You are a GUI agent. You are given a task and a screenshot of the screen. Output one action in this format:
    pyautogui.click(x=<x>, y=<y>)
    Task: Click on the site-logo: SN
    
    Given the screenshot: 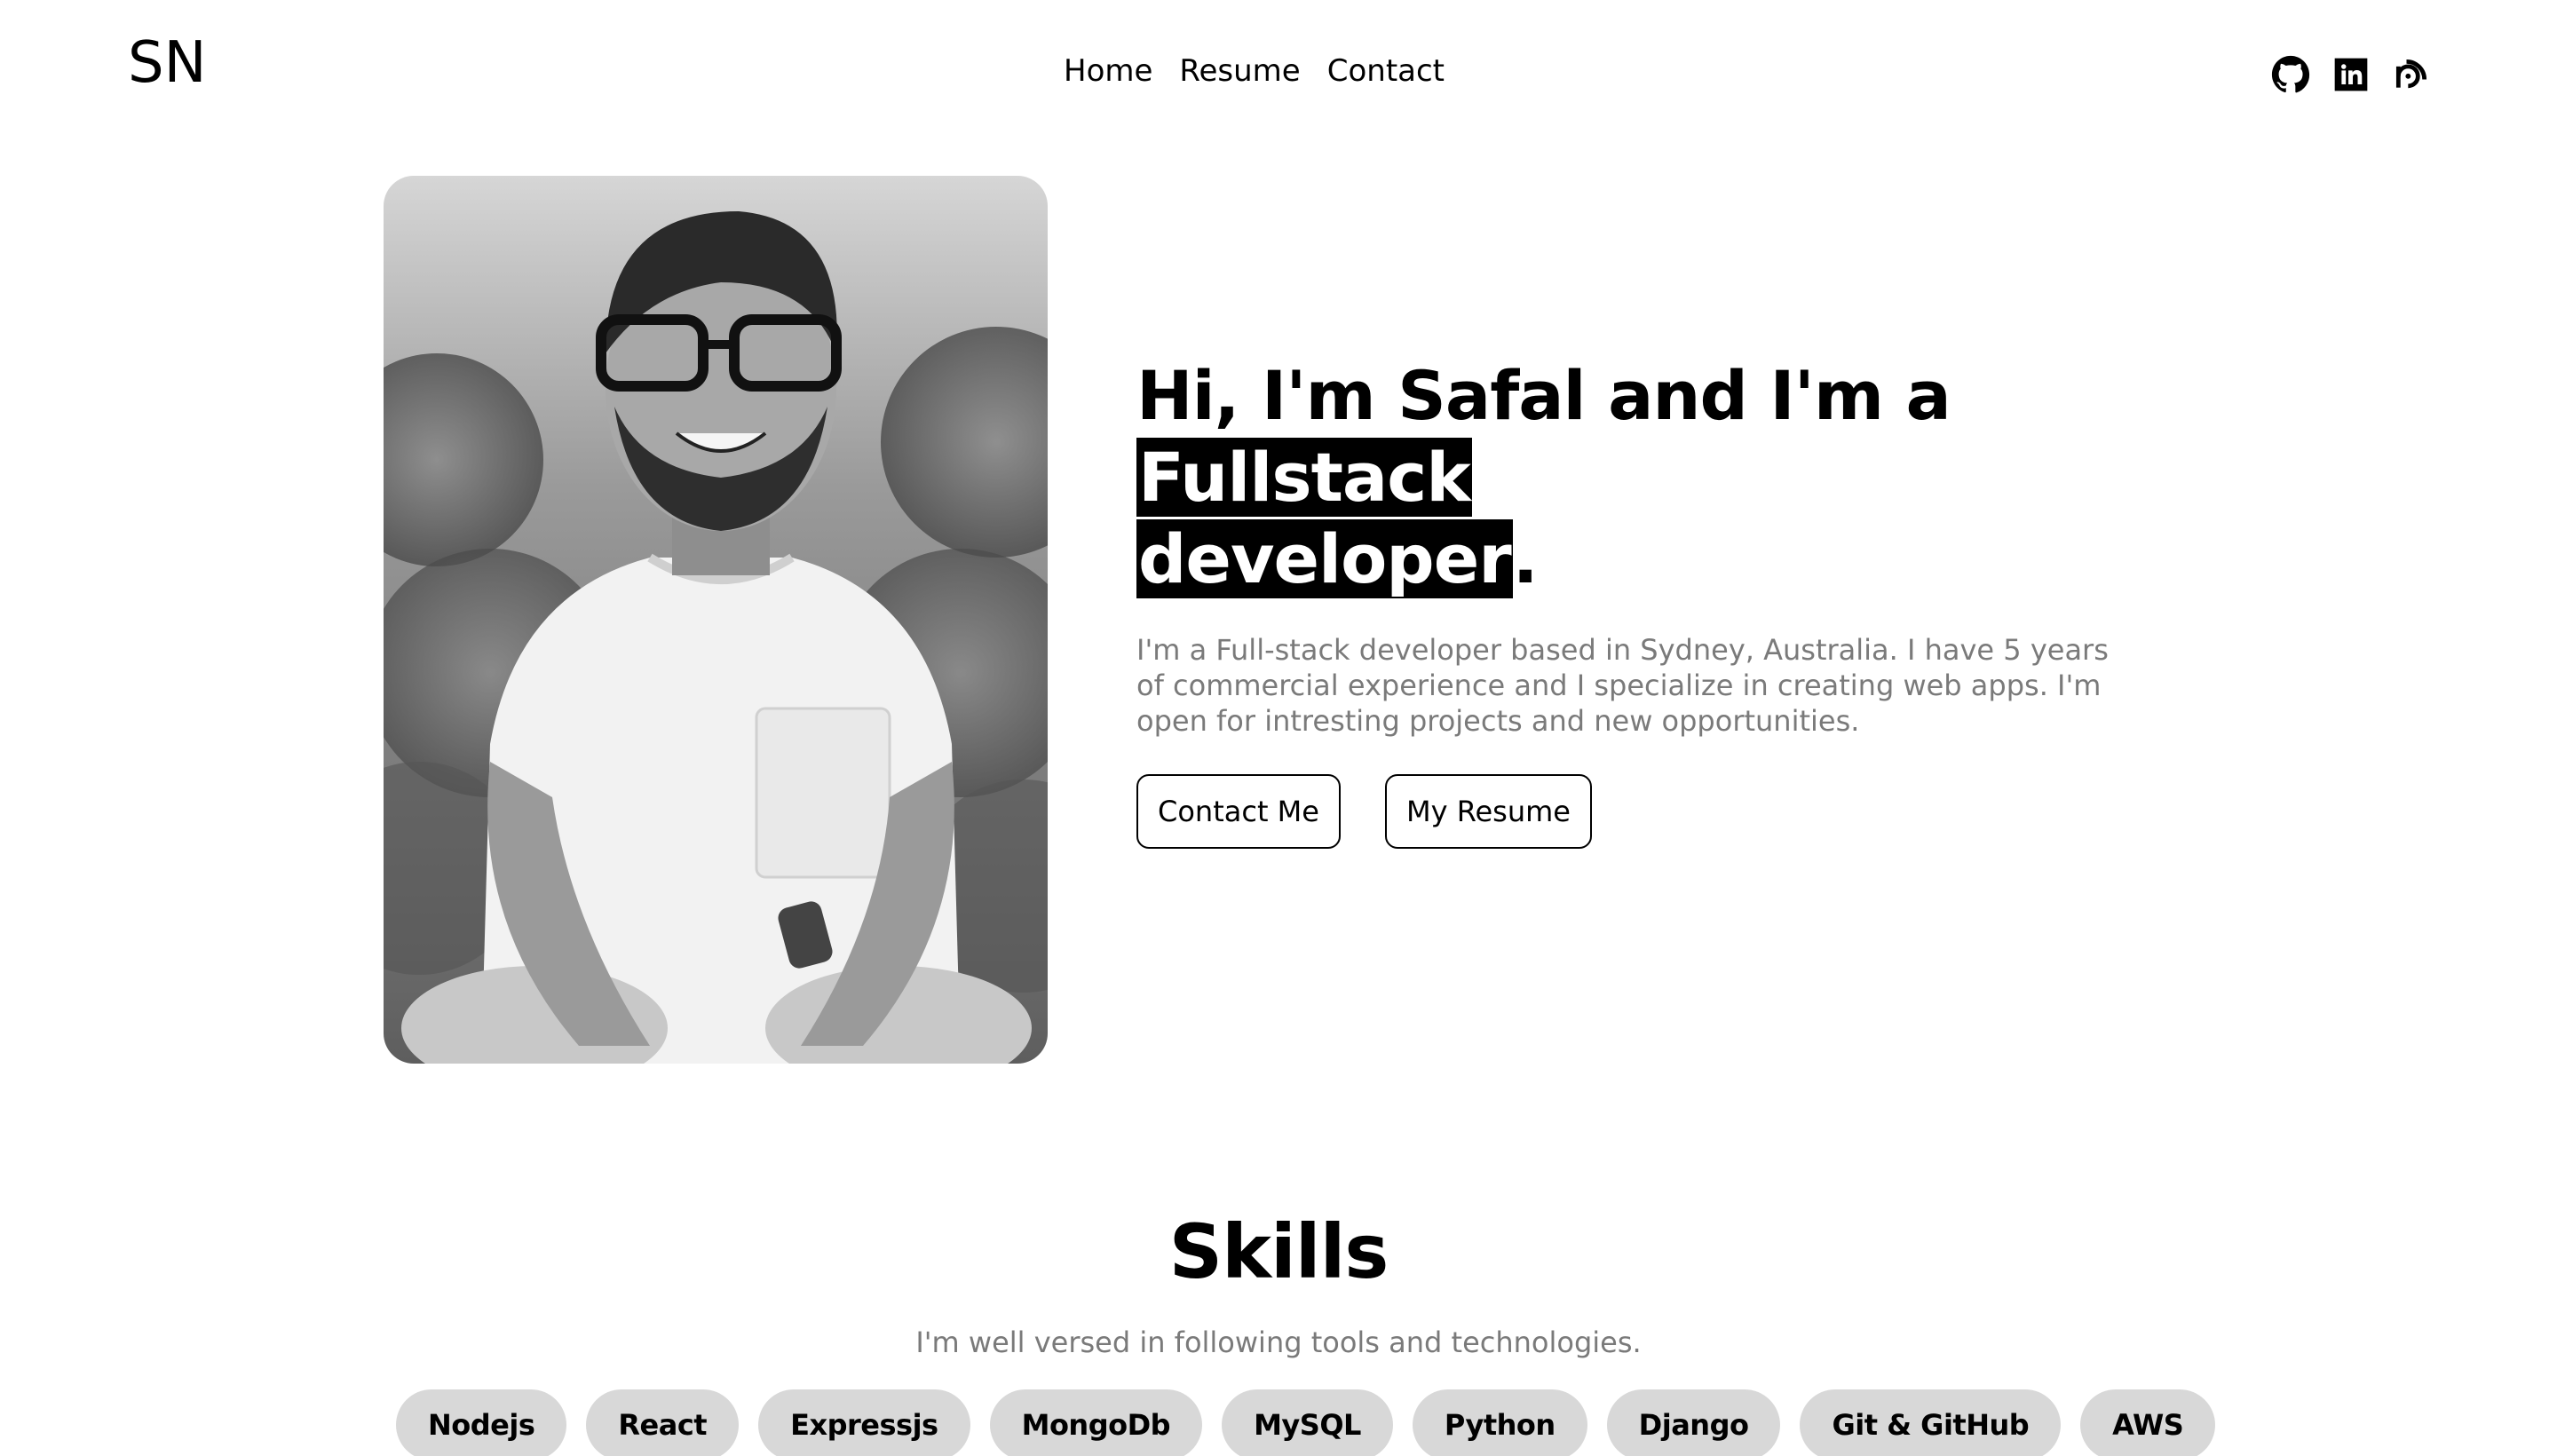 What is the action you would take?
    pyautogui.click(x=167, y=63)
    